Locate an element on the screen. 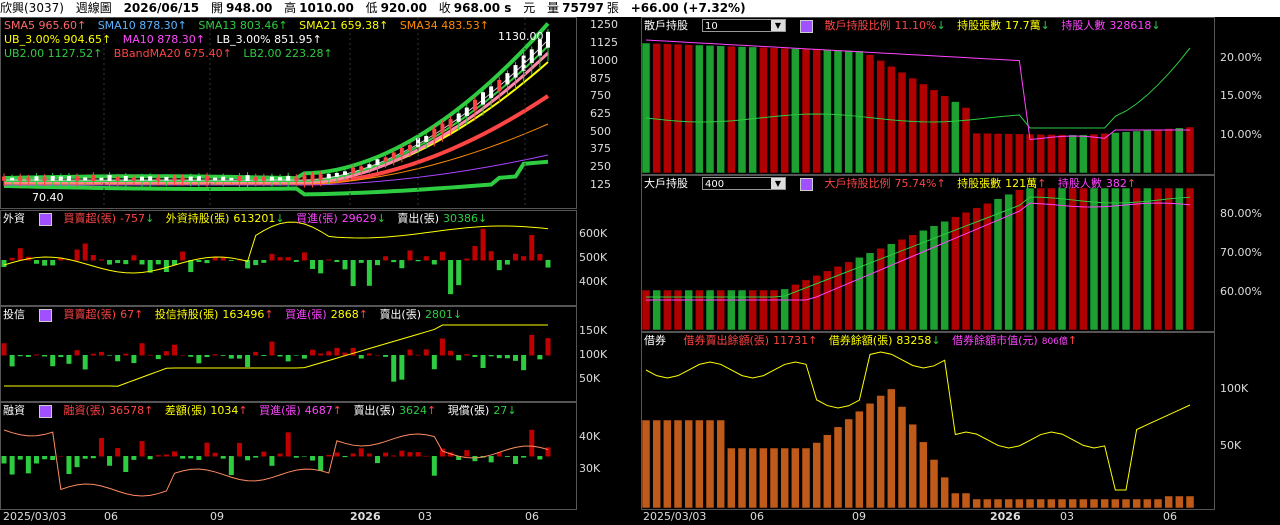 The height and width of the screenshot is (525, 1280). y-tick-label: 1250 is located at coordinates (604, 24).